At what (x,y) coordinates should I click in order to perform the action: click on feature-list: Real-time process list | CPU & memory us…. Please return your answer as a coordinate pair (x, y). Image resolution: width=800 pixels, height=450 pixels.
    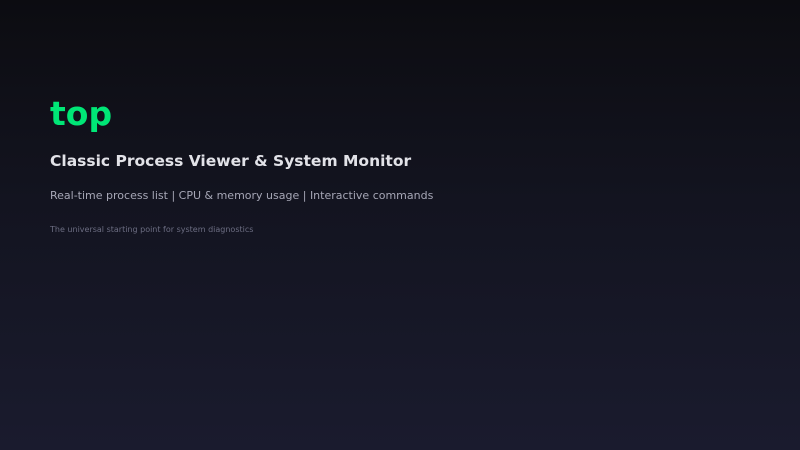
    Looking at the image, I should click on (242, 195).